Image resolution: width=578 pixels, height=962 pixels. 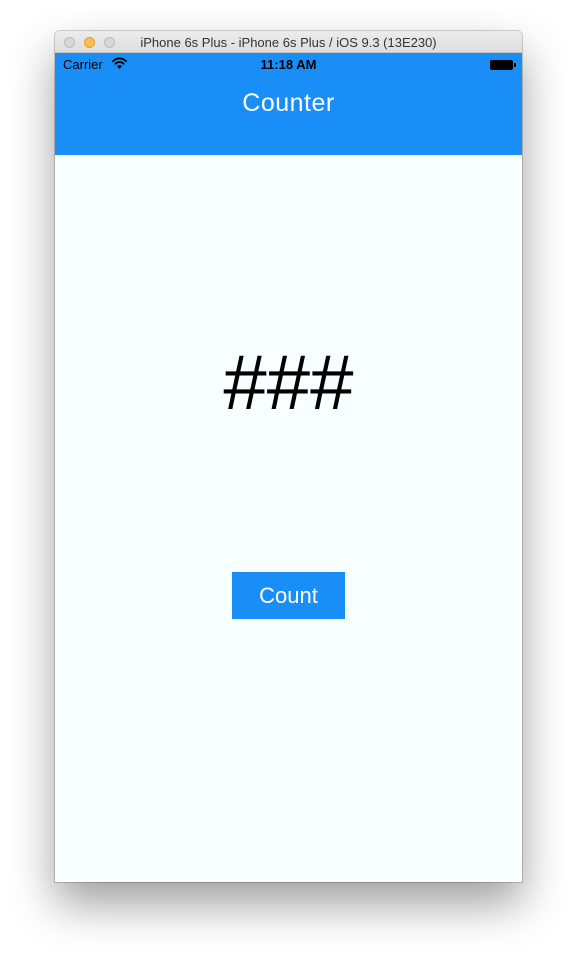 I want to click on navigation-bar: Counter, so click(x=288, y=115).